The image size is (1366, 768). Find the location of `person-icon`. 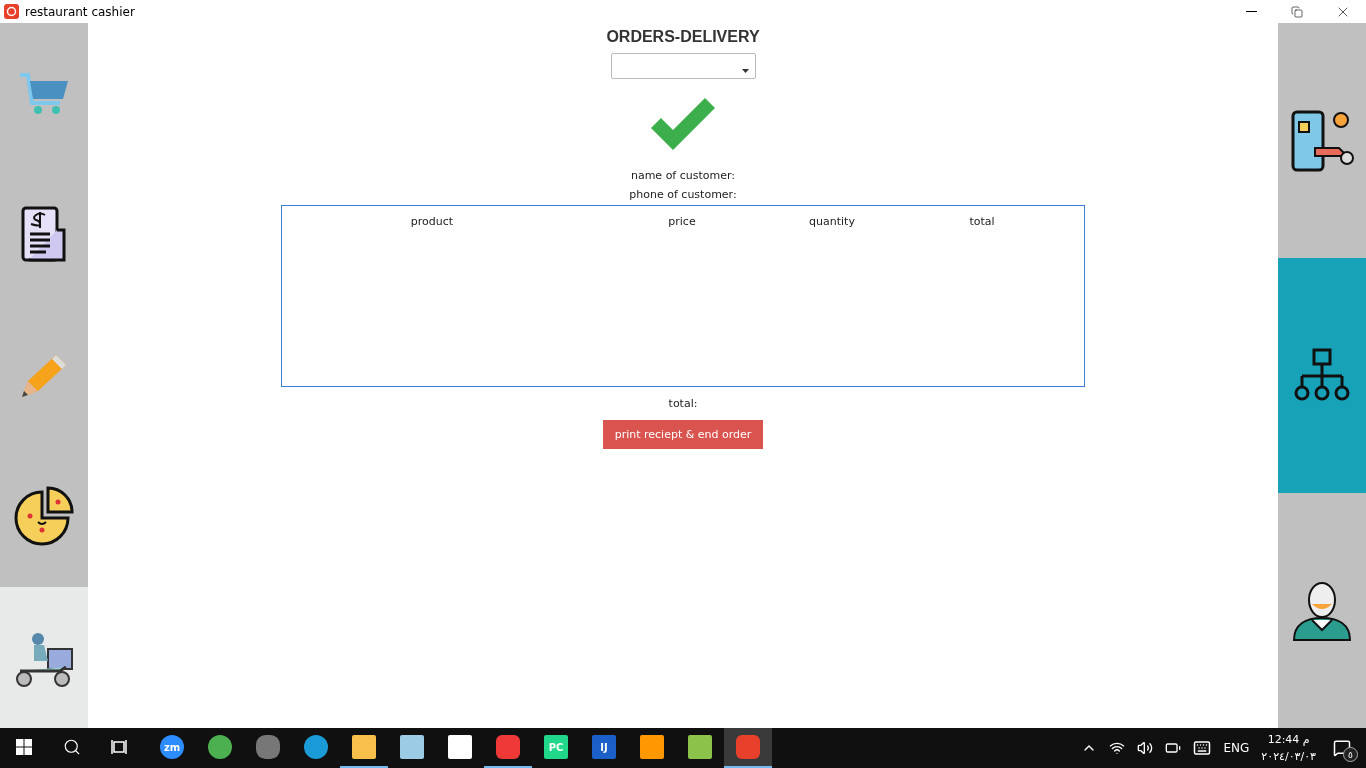

person-icon is located at coordinates (1322, 610).